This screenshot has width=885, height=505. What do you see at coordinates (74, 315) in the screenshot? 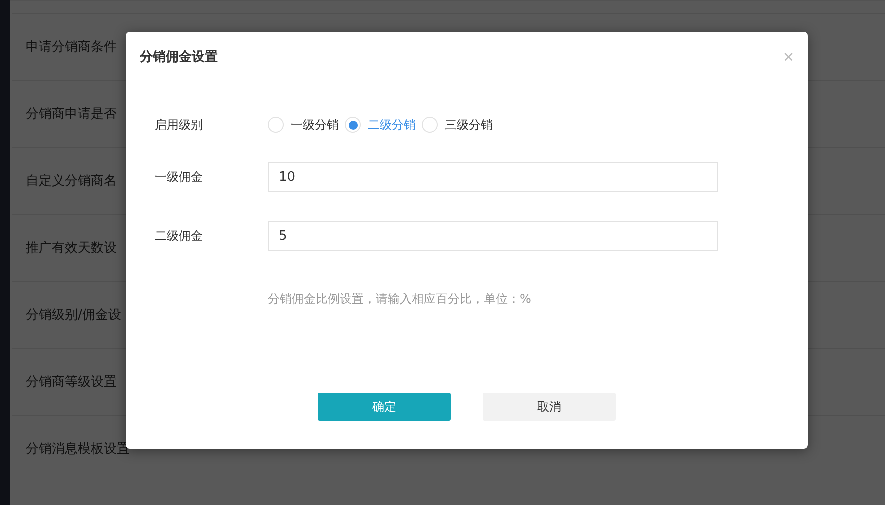
I see `setting-label: 分销级别/佣金设` at bounding box center [74, 315].